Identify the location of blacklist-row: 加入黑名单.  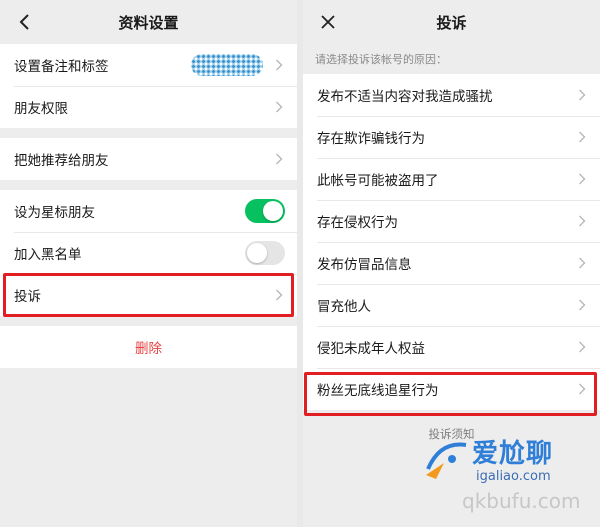
(148, 253).